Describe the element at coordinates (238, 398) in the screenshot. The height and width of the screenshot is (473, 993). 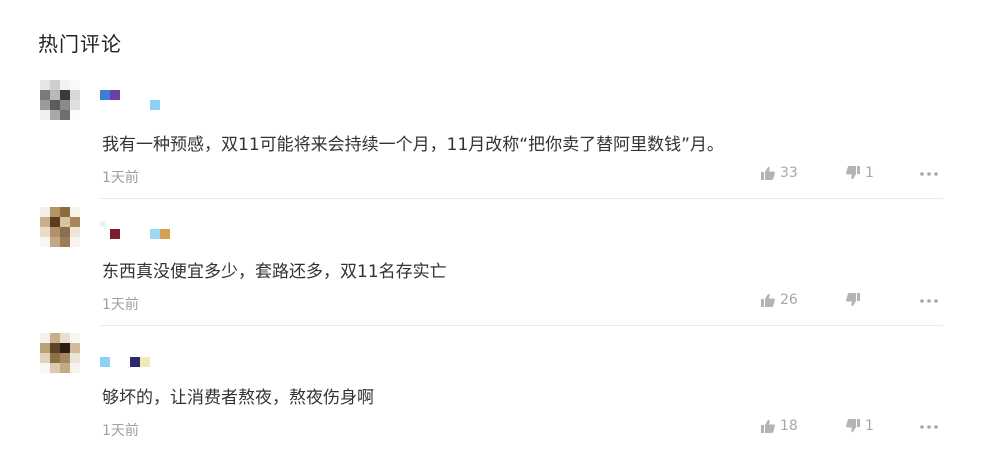
I see `comment-text: 够坏的，让消费者熬夜，熬夜伤身啊` at that location.